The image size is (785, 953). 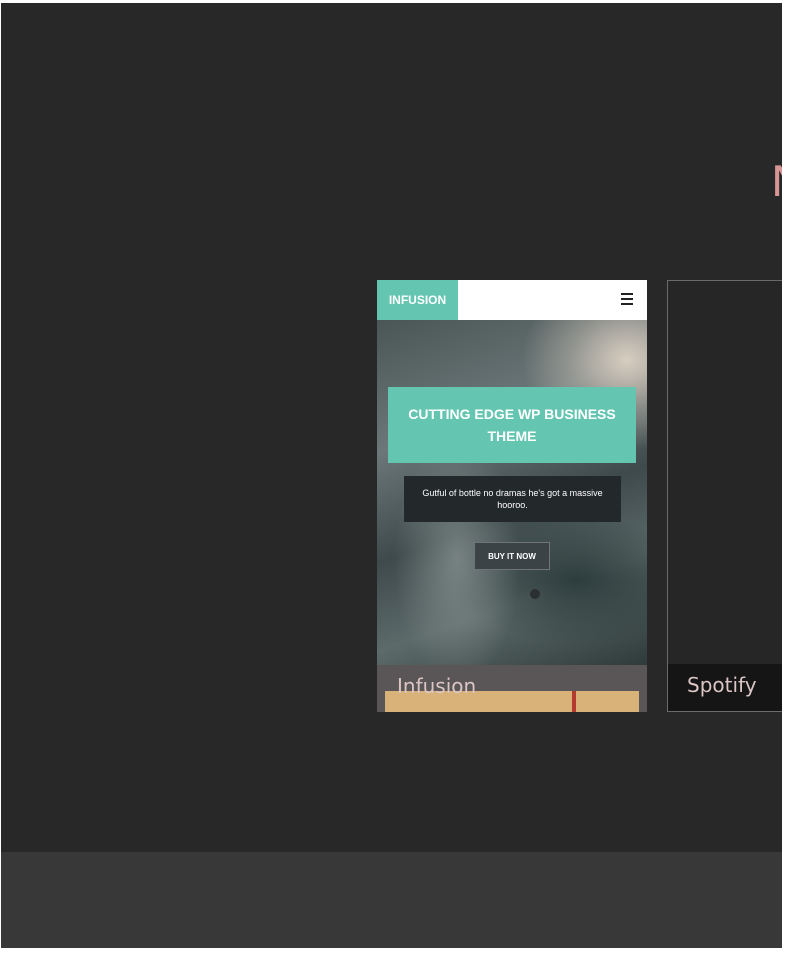 I want to click on preview-peek-stripe, so click(x=574, y=701).